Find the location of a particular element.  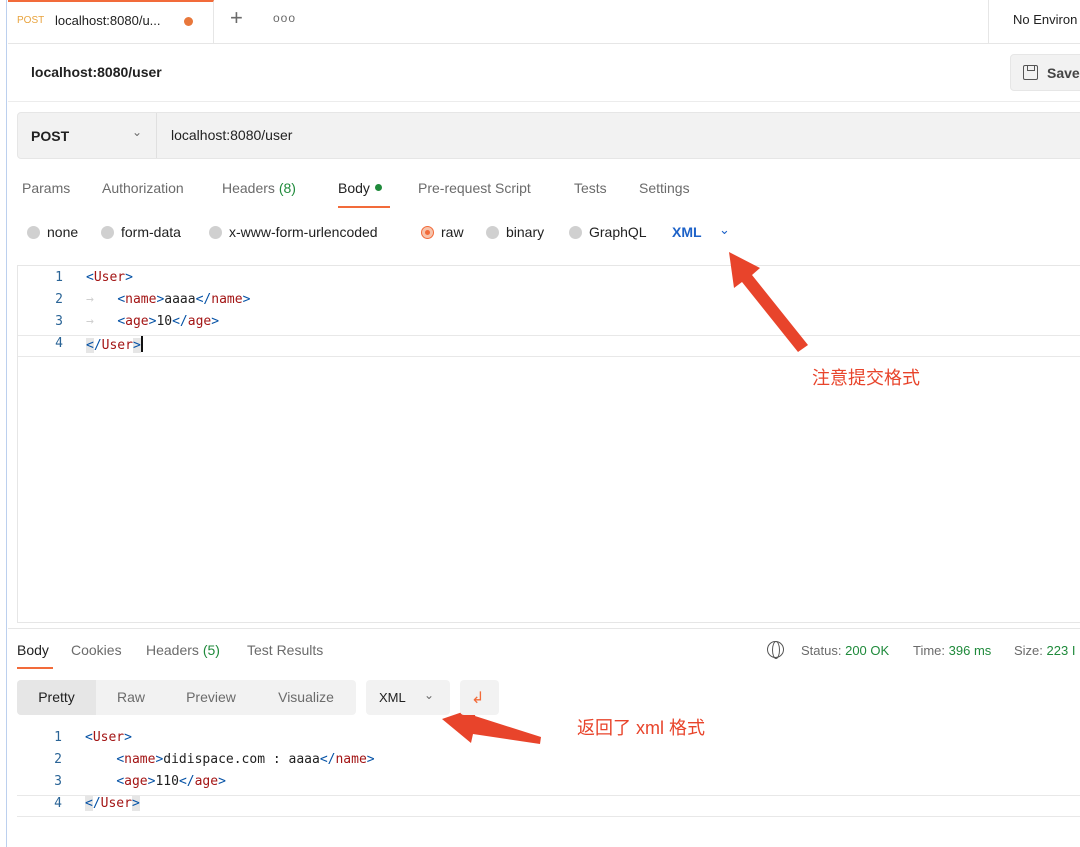

view-raw-button: Raw is located at coordinates (131, 697).